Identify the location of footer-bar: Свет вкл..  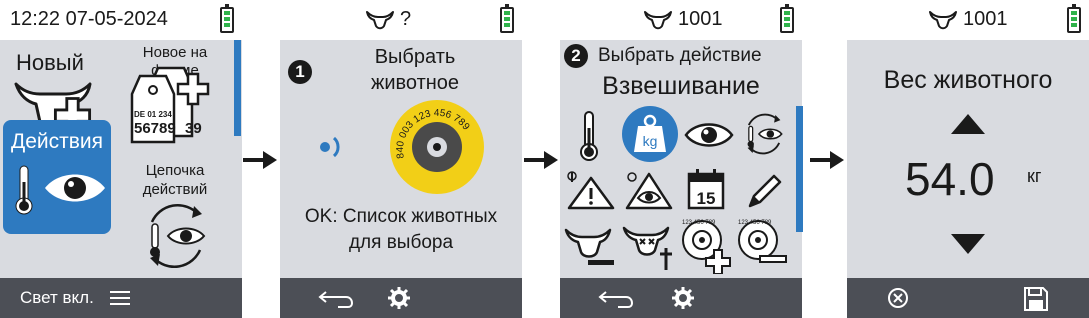
(121, 298).